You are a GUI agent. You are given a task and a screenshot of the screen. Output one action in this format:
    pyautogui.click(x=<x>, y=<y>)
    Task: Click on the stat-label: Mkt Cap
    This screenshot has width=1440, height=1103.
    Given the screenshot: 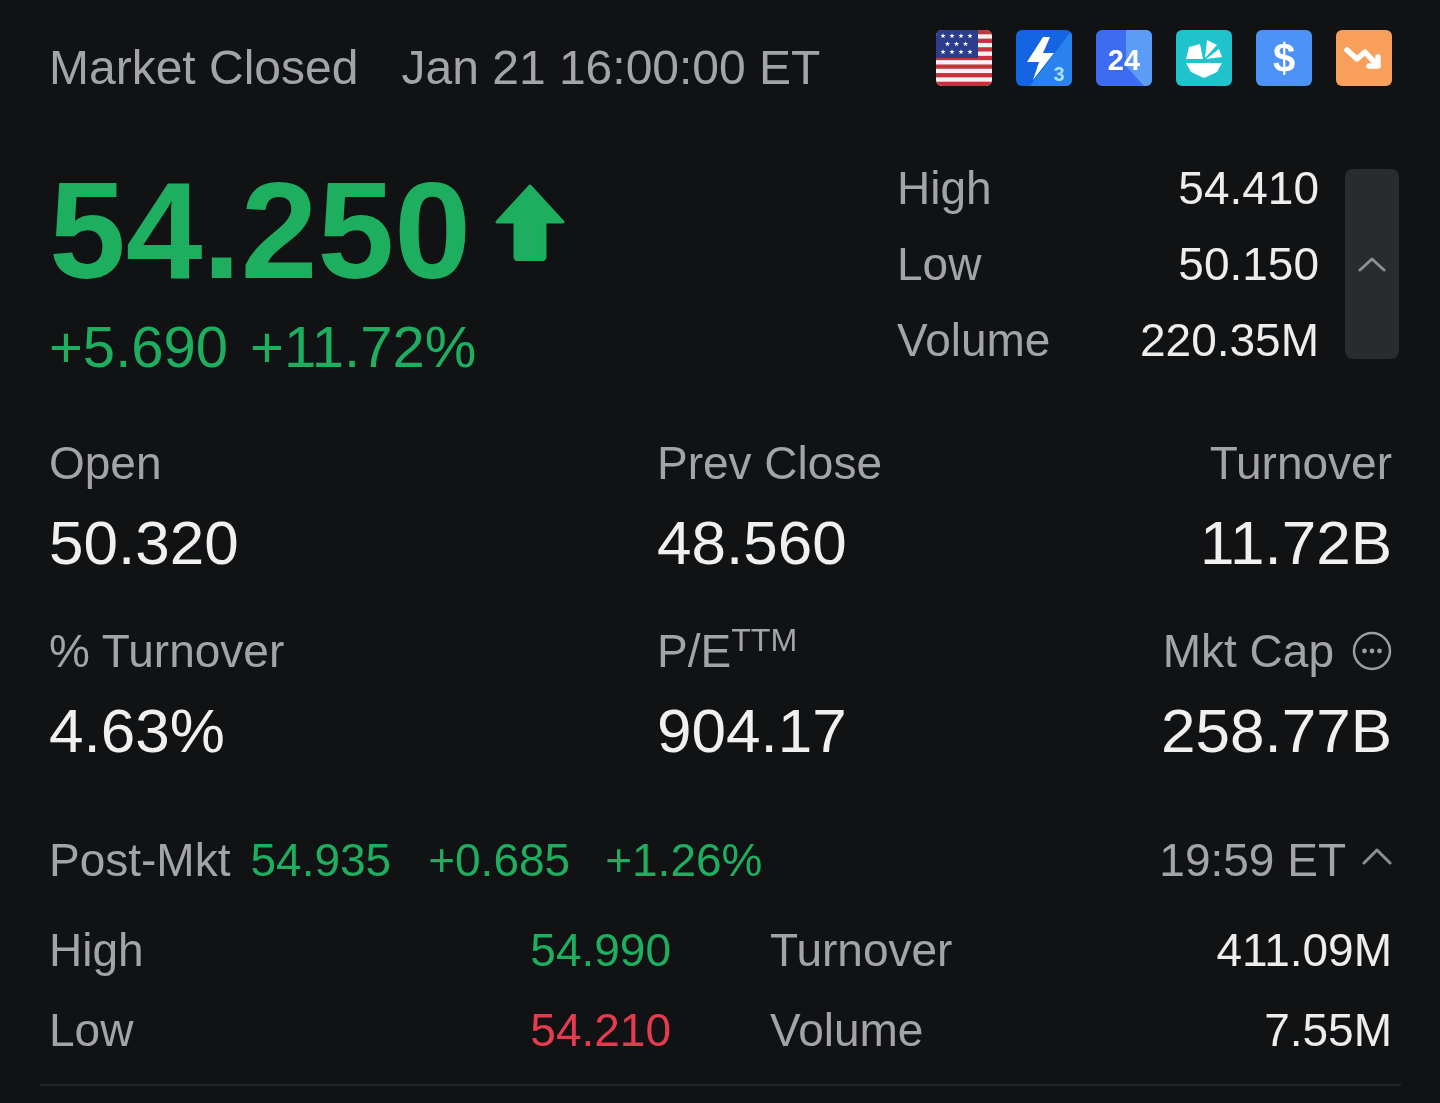 What is the action you would take?
    pyautogui.click(x=1248, y=651)
    